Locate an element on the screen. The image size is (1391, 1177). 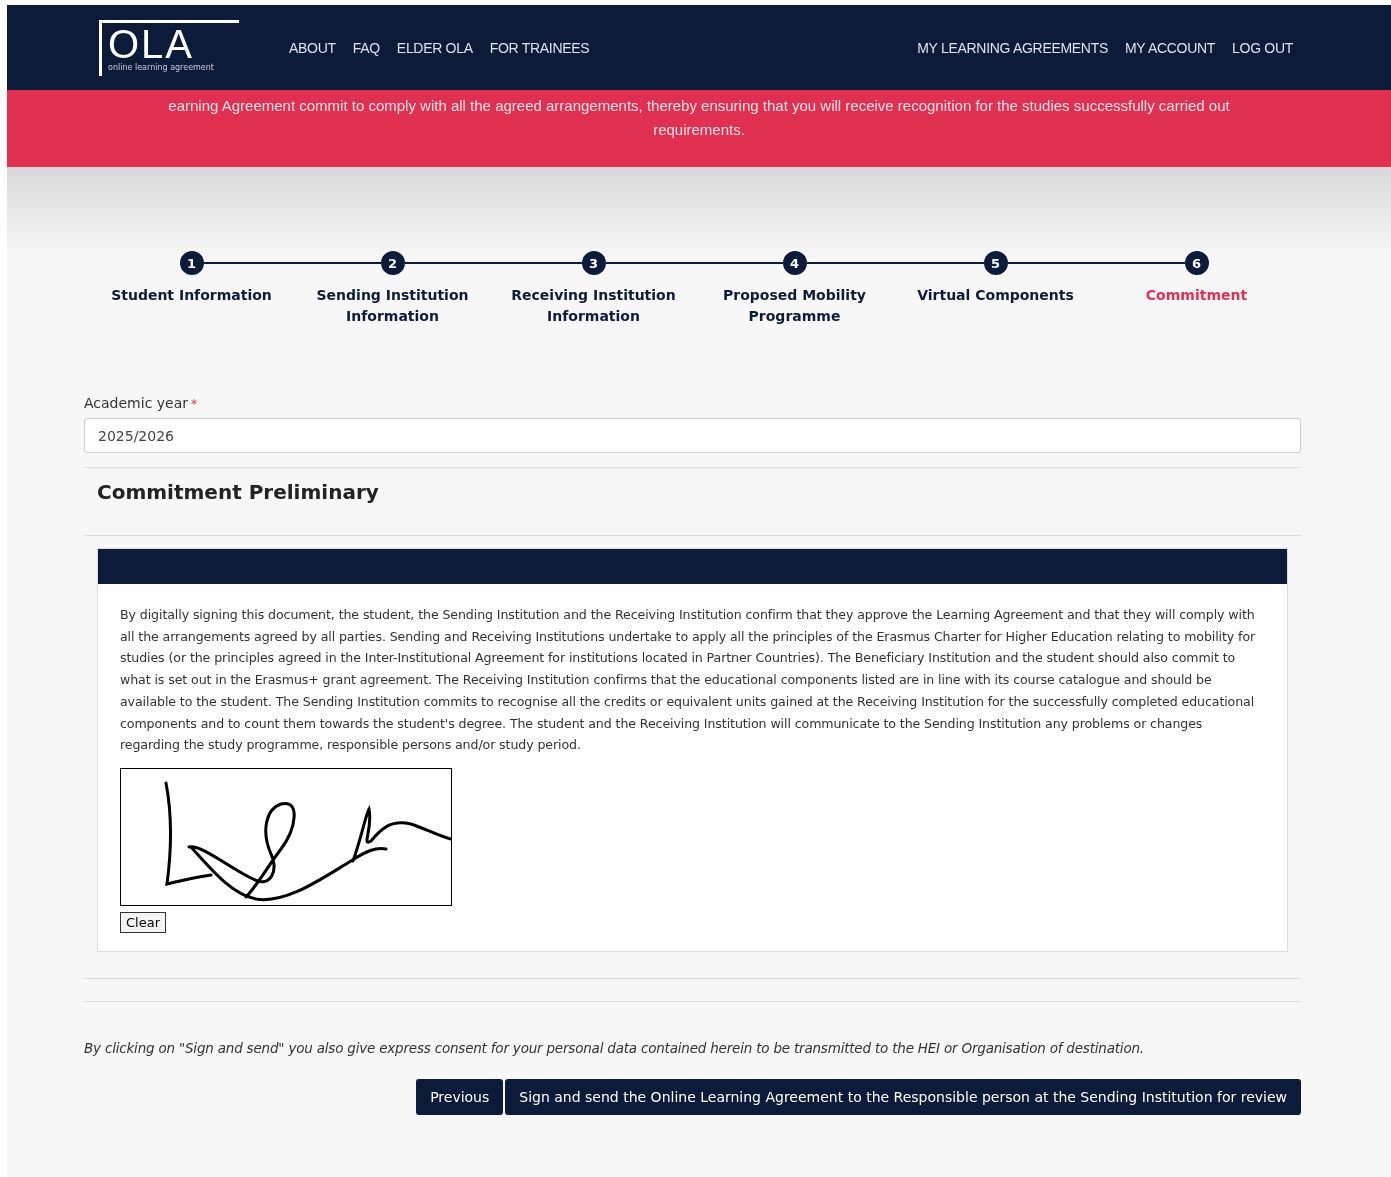
required-mark: * is located at coordinates (194, 404).